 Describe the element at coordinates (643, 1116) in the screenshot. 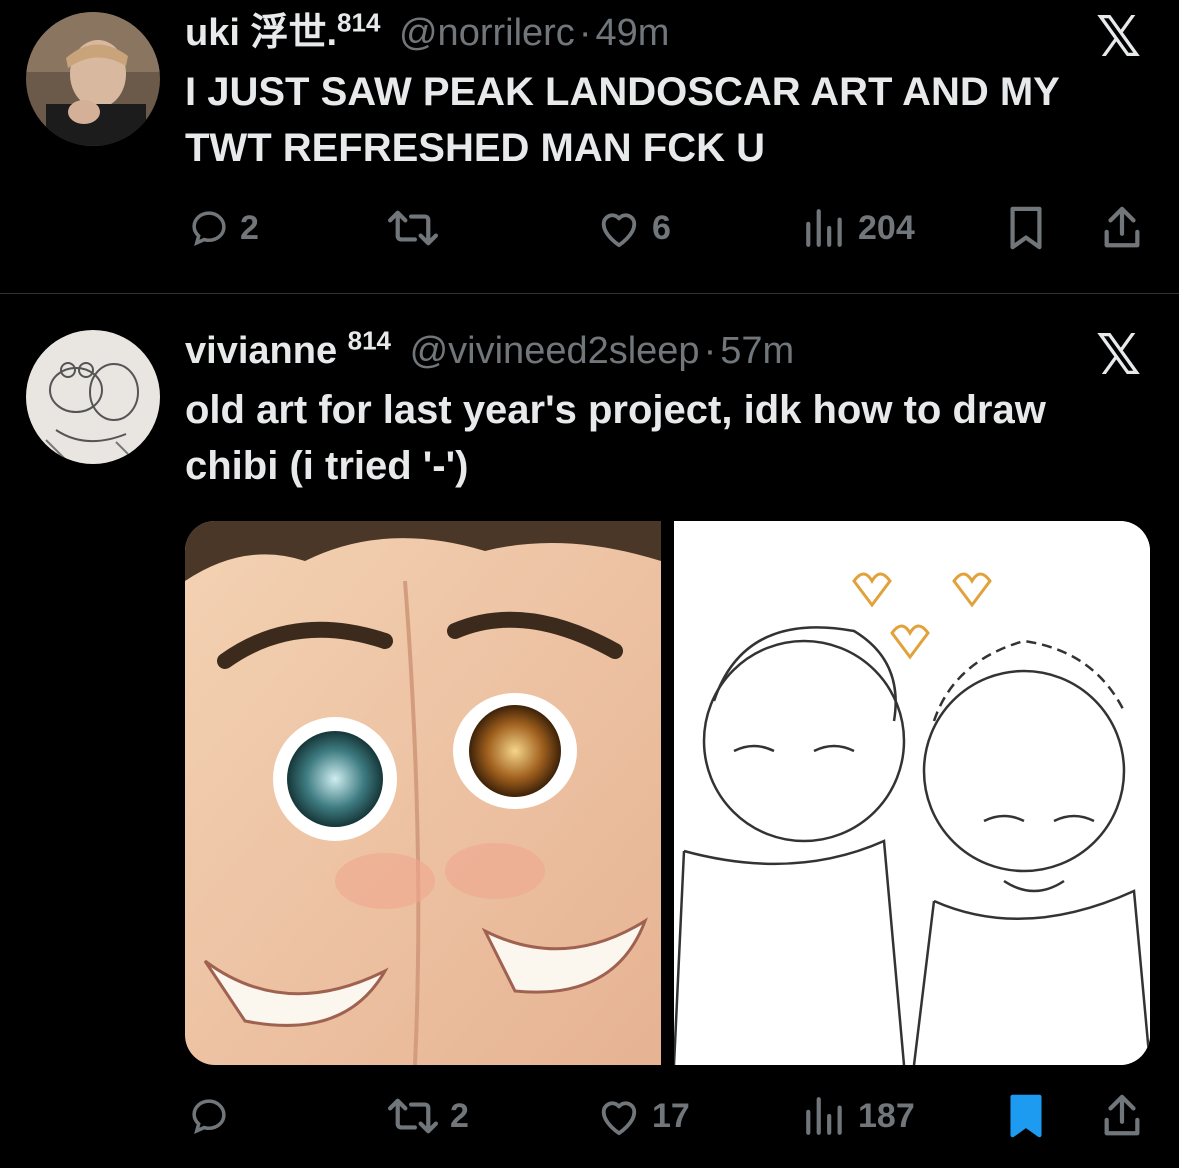

I see `like-button: 17` at that location.